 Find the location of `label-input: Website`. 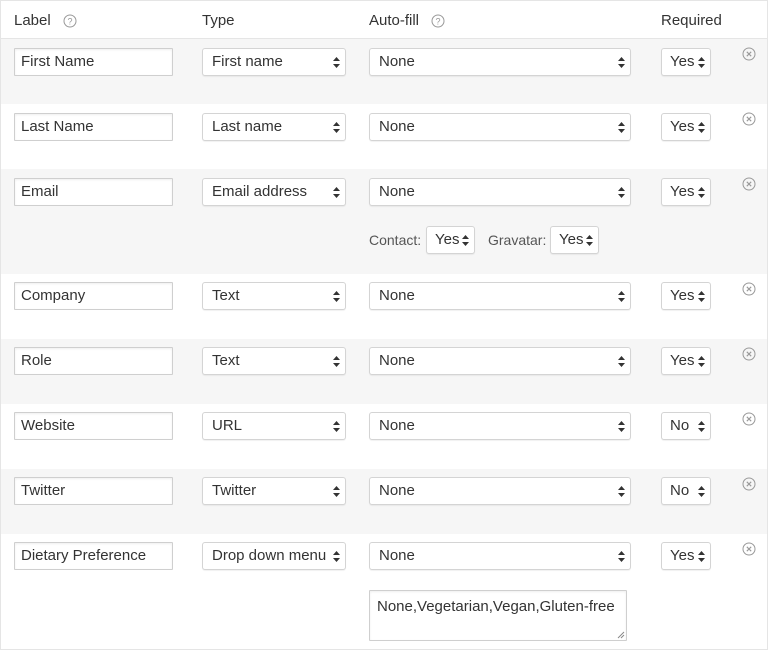

label-input: Website is located at coordinates (93, 426).